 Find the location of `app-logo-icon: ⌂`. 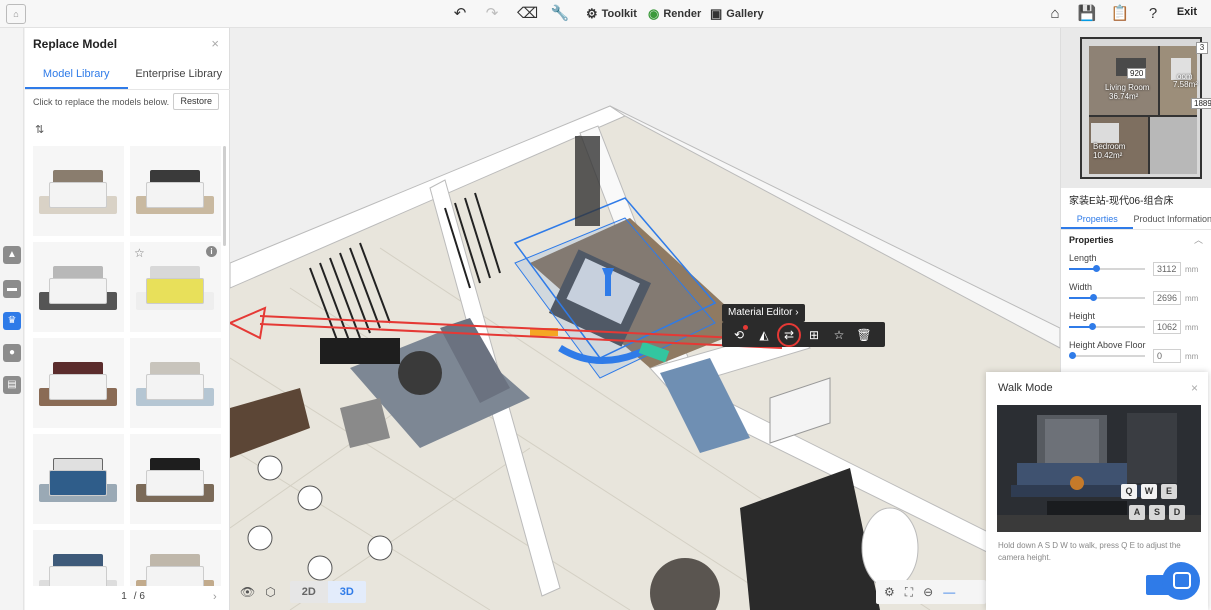

app-logo-icon: ⌂ is located at coordinates (16, 14).